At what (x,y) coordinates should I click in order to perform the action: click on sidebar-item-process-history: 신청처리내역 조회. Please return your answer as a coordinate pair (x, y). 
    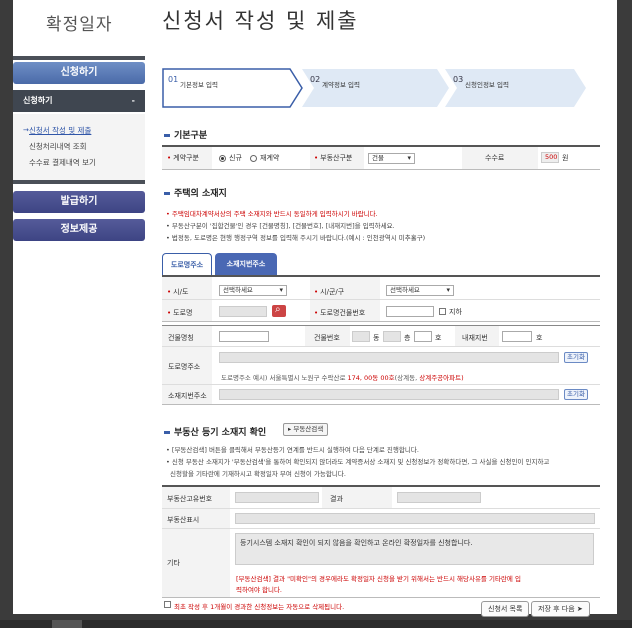
    Looking at the image, I should click on (58, 146).